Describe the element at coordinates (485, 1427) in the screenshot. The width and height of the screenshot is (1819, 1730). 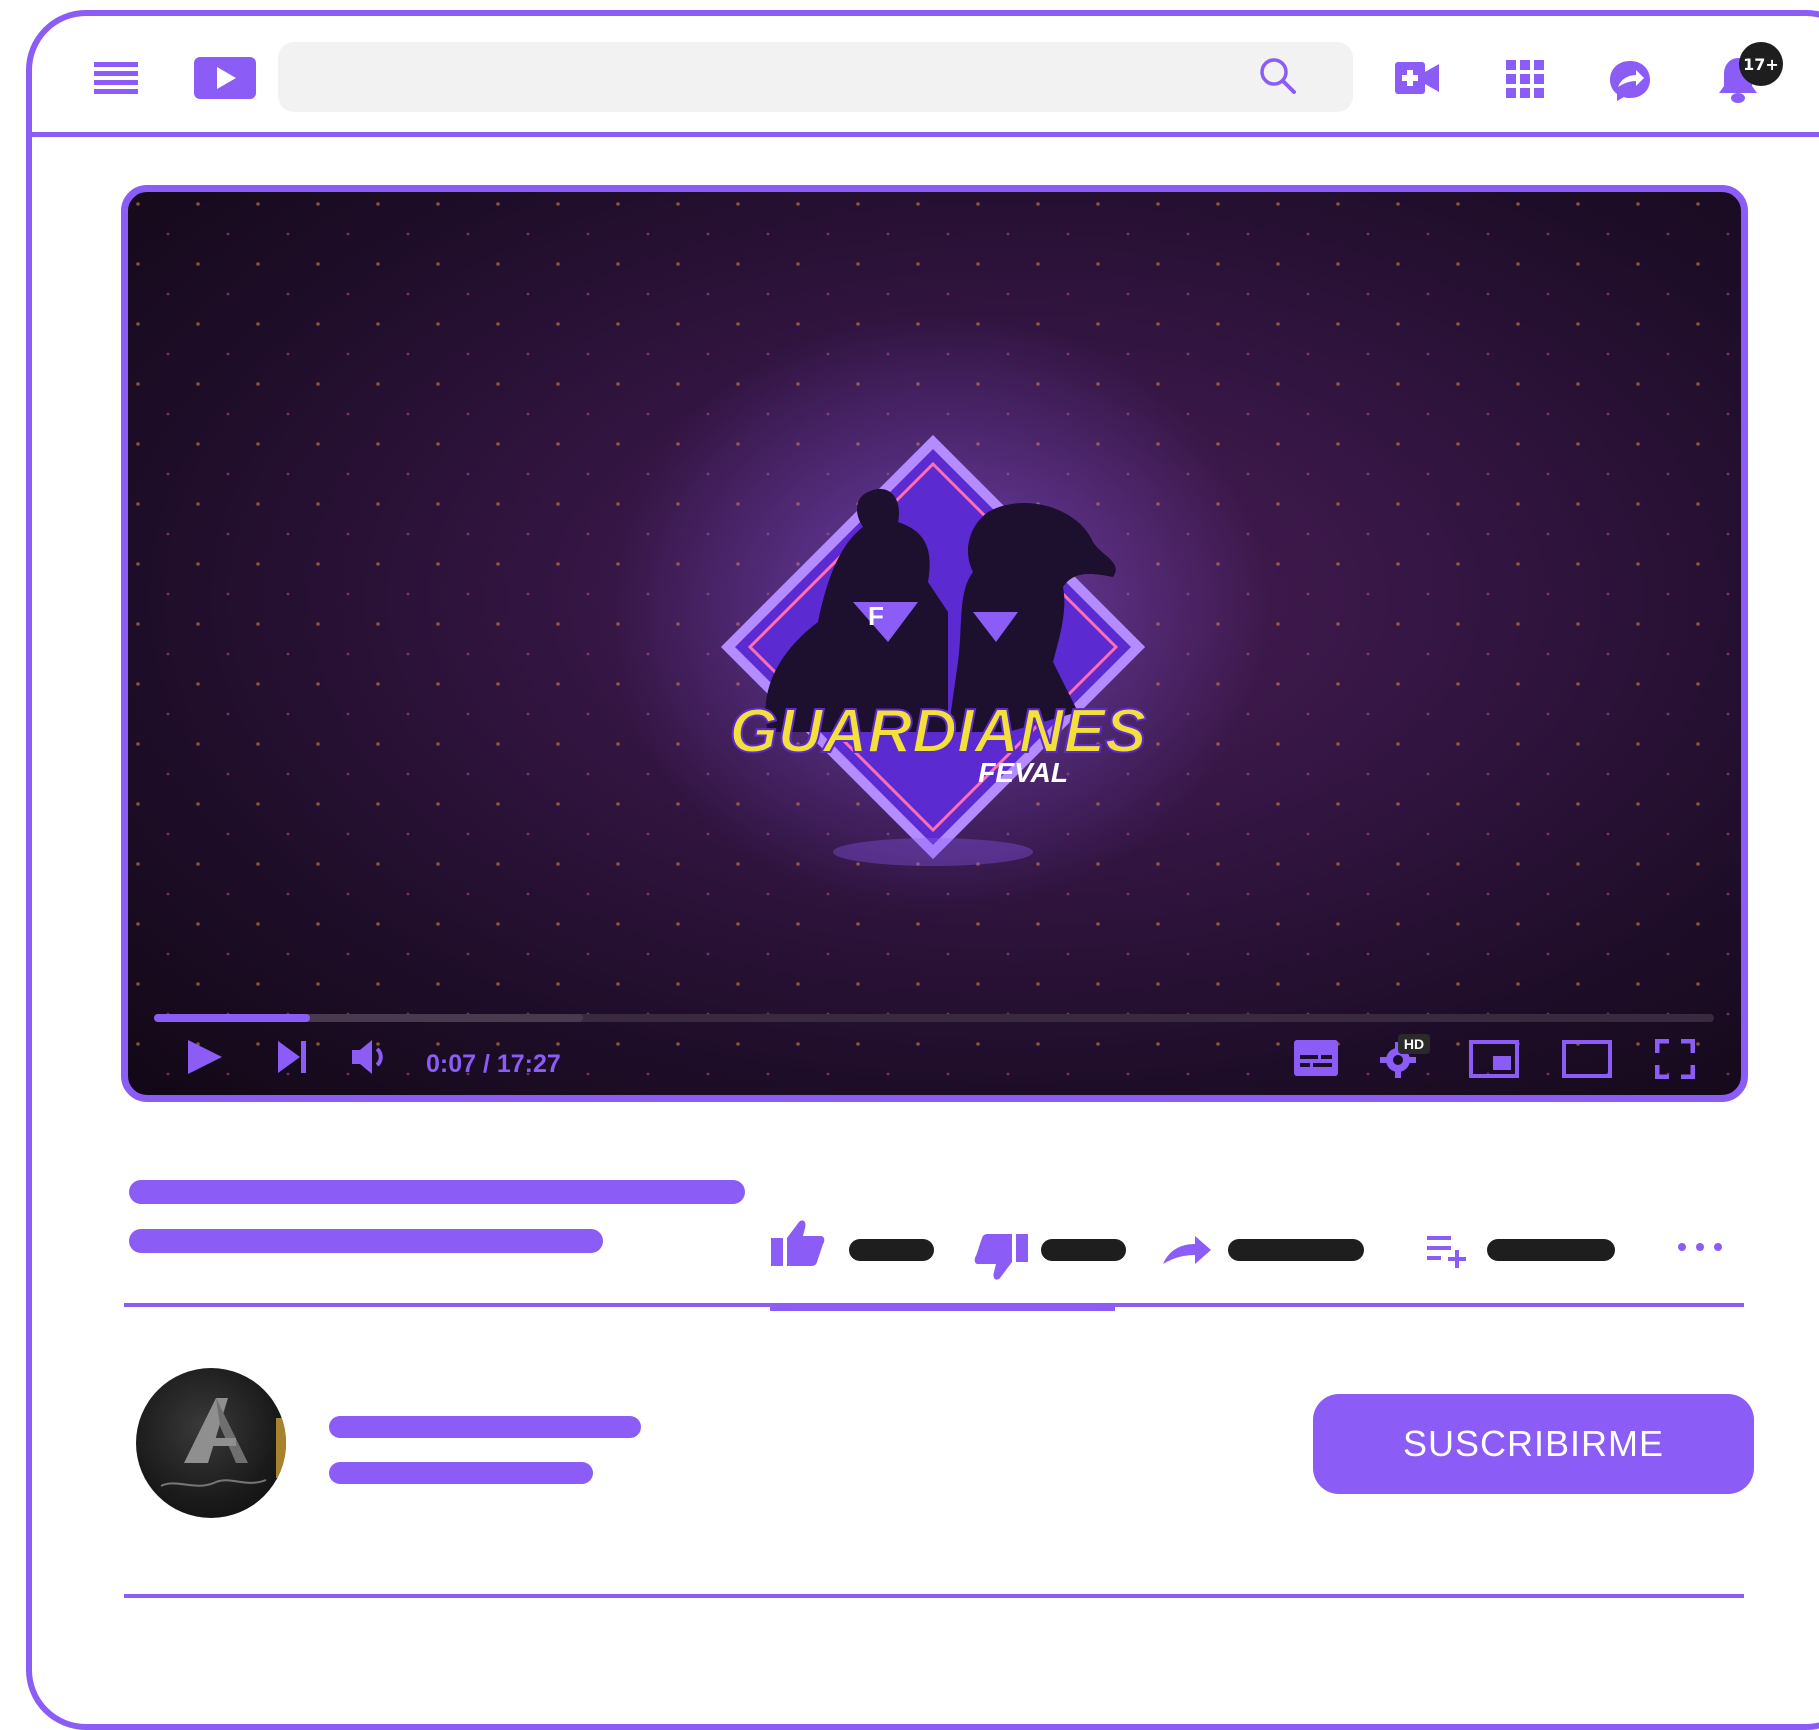
I see `channel-name-placeholder` at that location.